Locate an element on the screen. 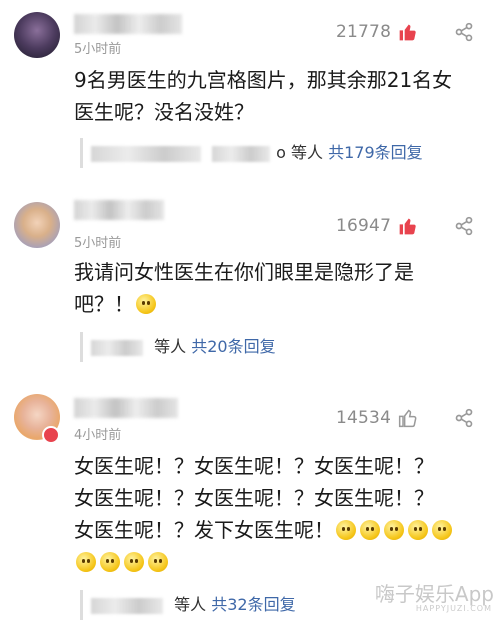 This screenshot has width=502, height=631. comment-time: 4小时前 is located at coordinates (98, 435).